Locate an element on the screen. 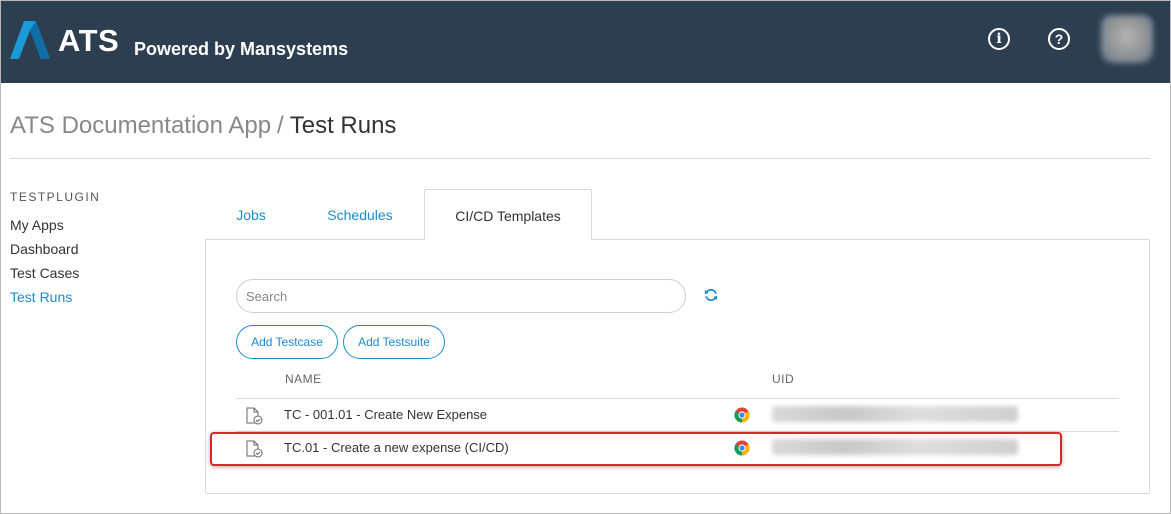  table-row: TC.01 - Create a new expense (CI/CD) is located at coordinates (677, 448).